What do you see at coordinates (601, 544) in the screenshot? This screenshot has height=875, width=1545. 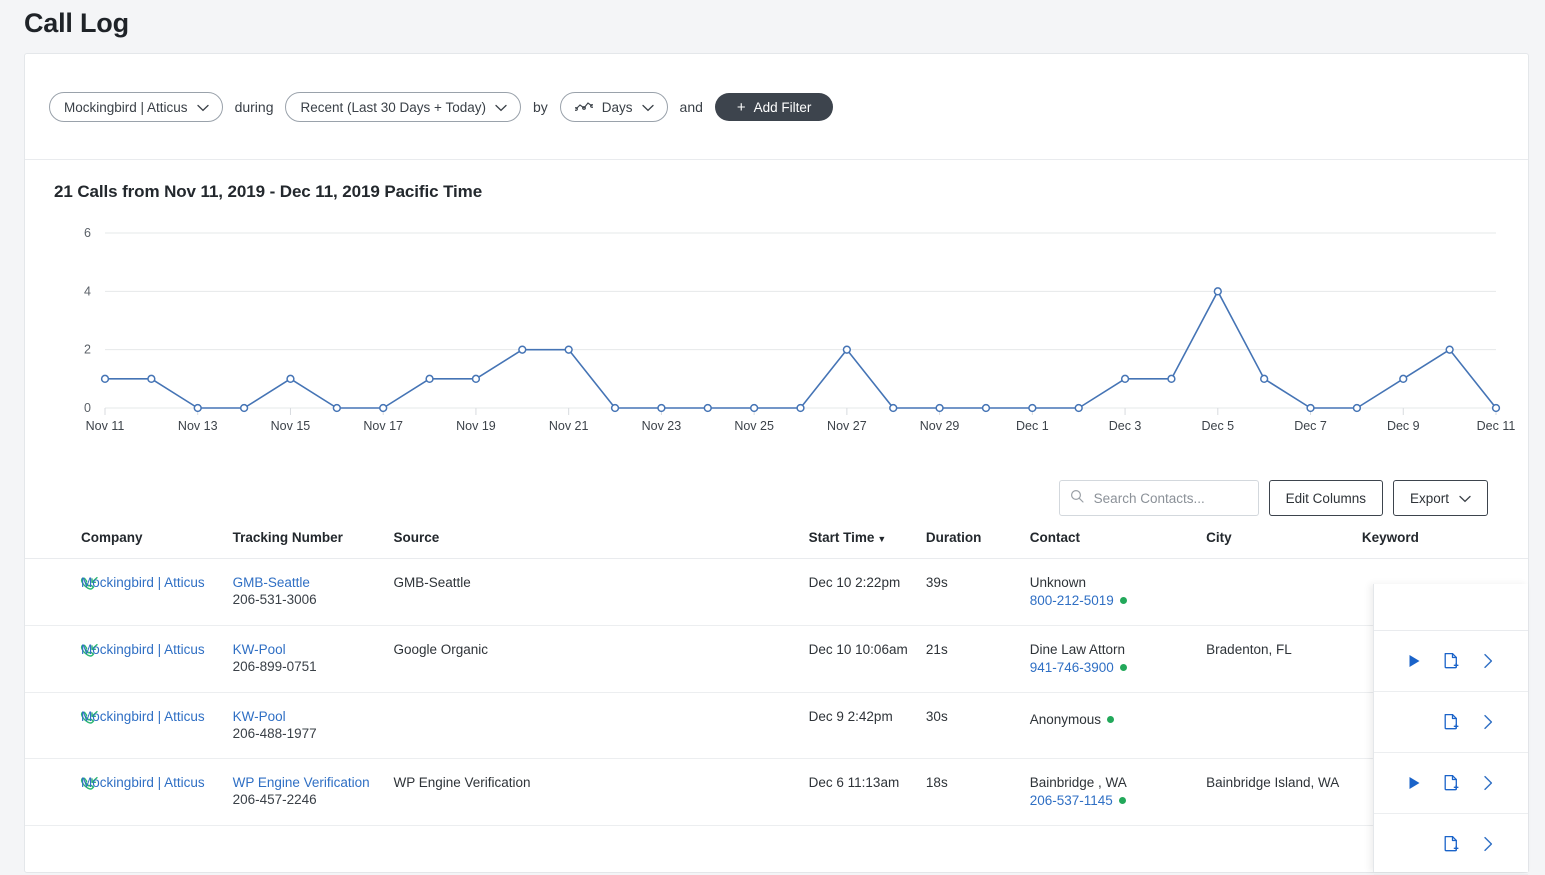 I see `th-source: Source` at bounding box center [601, 544].